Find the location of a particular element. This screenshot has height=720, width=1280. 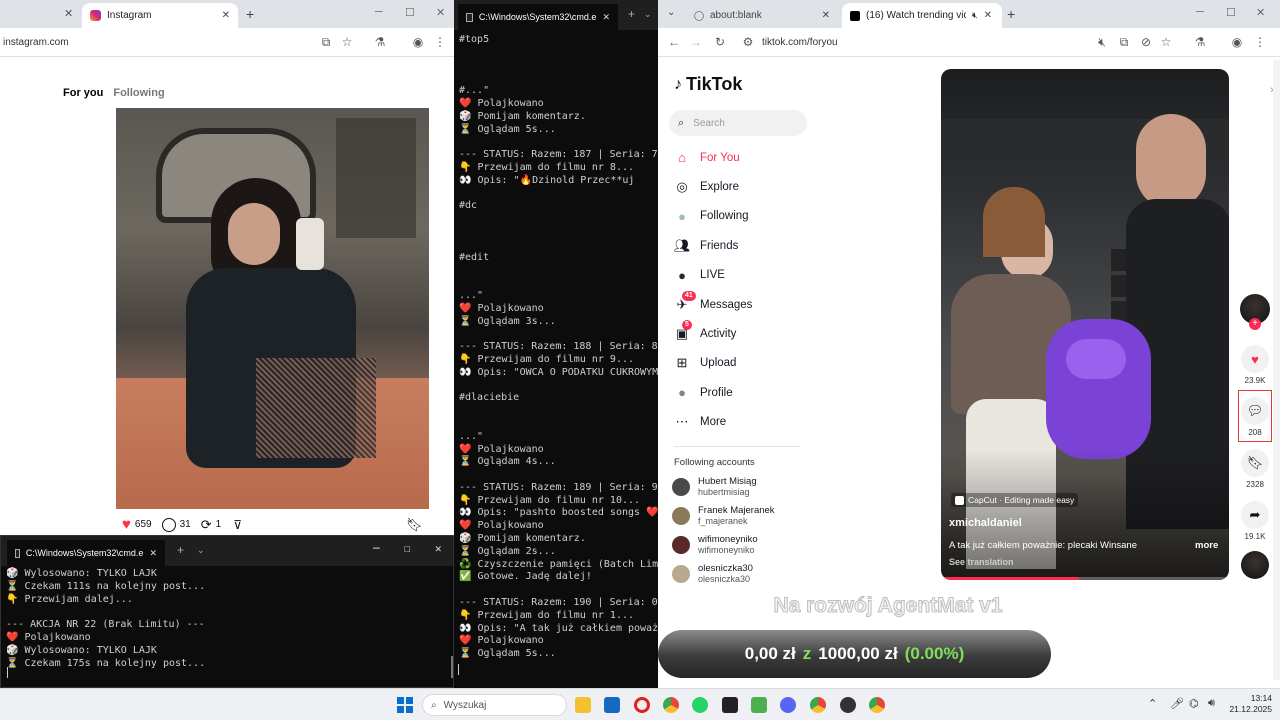

post-photo is located at coordinates (272, 308).